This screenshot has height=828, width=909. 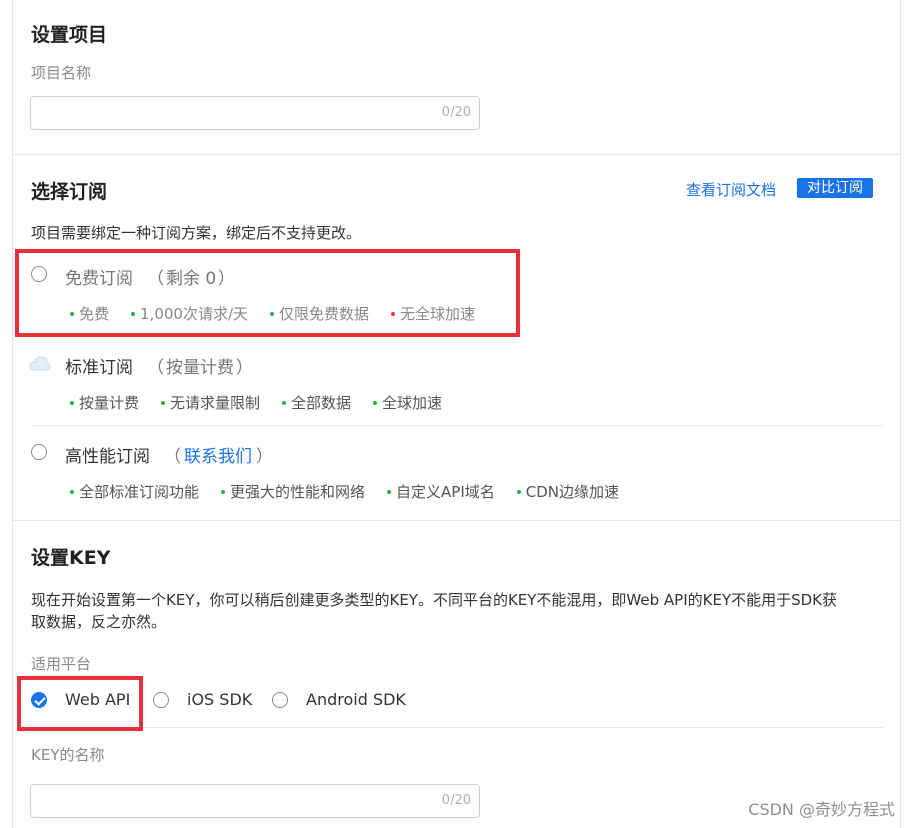 I want to click on android-sdk-radio-icon, so click(x=280, y=700).